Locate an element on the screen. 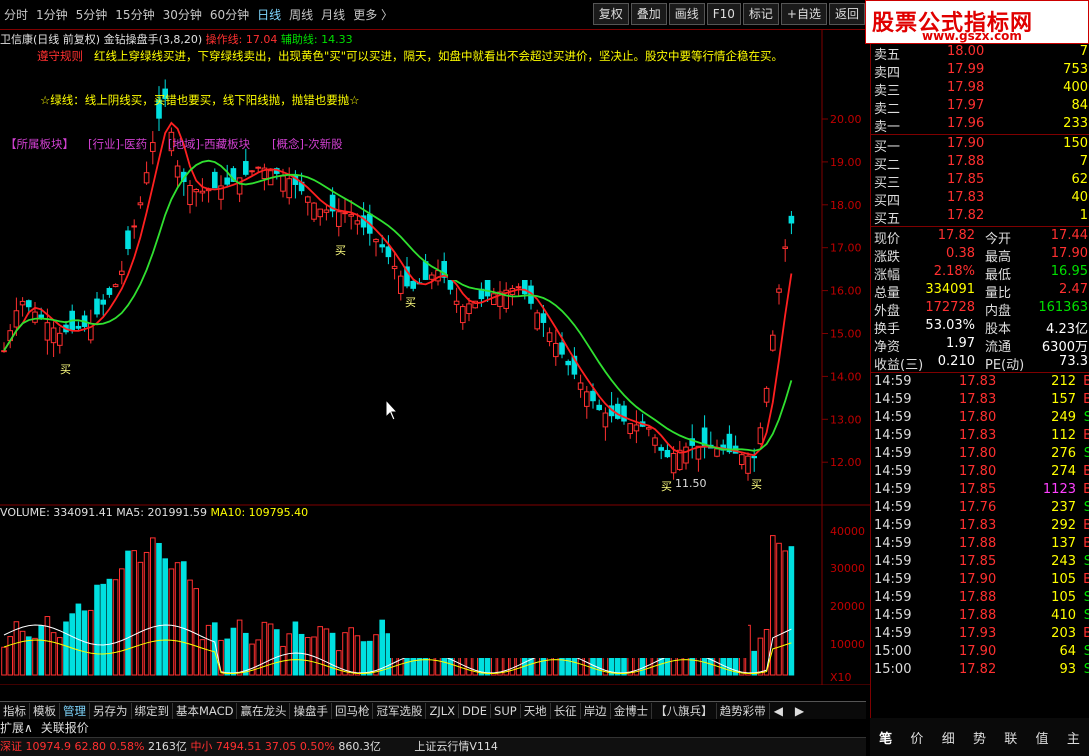  mark-button: 标记 is located at coordinates (760, 14).